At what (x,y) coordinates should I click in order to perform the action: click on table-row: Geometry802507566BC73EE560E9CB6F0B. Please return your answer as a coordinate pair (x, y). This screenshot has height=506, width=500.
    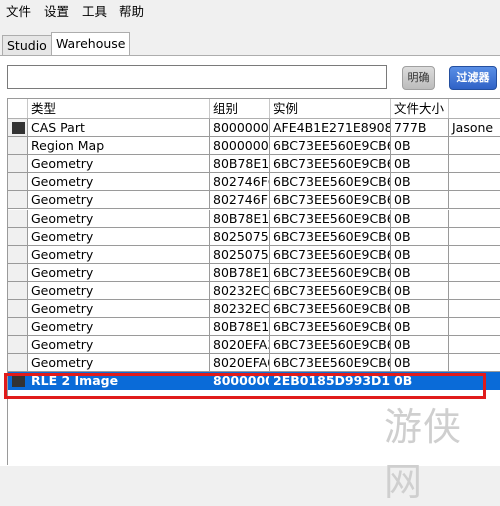
    Looking at the image, I should click on (254, 254).